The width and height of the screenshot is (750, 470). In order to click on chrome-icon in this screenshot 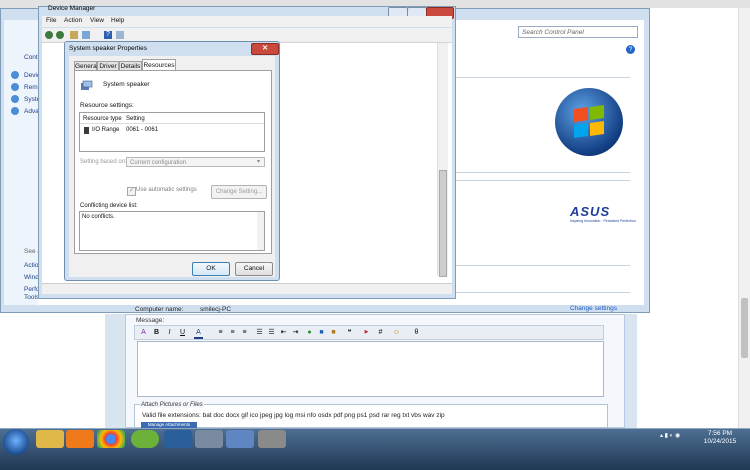, I will do `click(111, 439)`.